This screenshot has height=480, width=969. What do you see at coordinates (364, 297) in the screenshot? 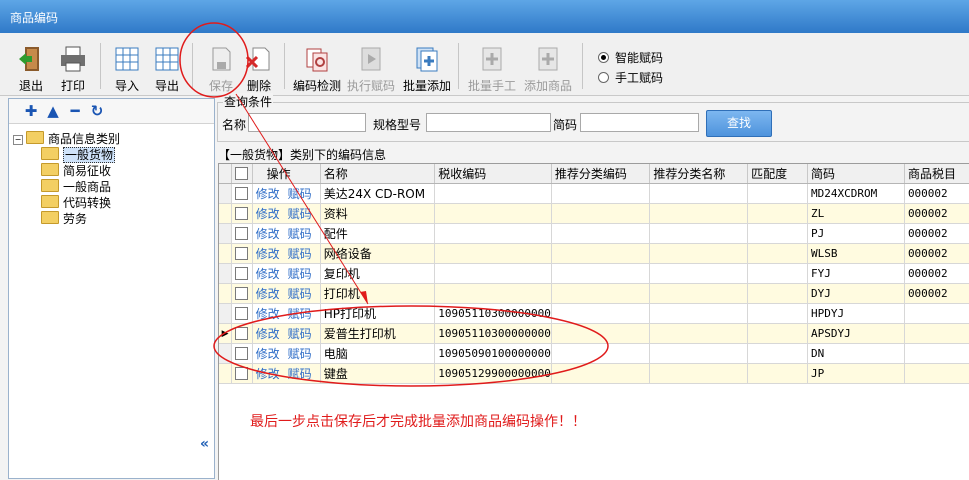
I see `arrow-head-icon` at bounding box center [364, 297].